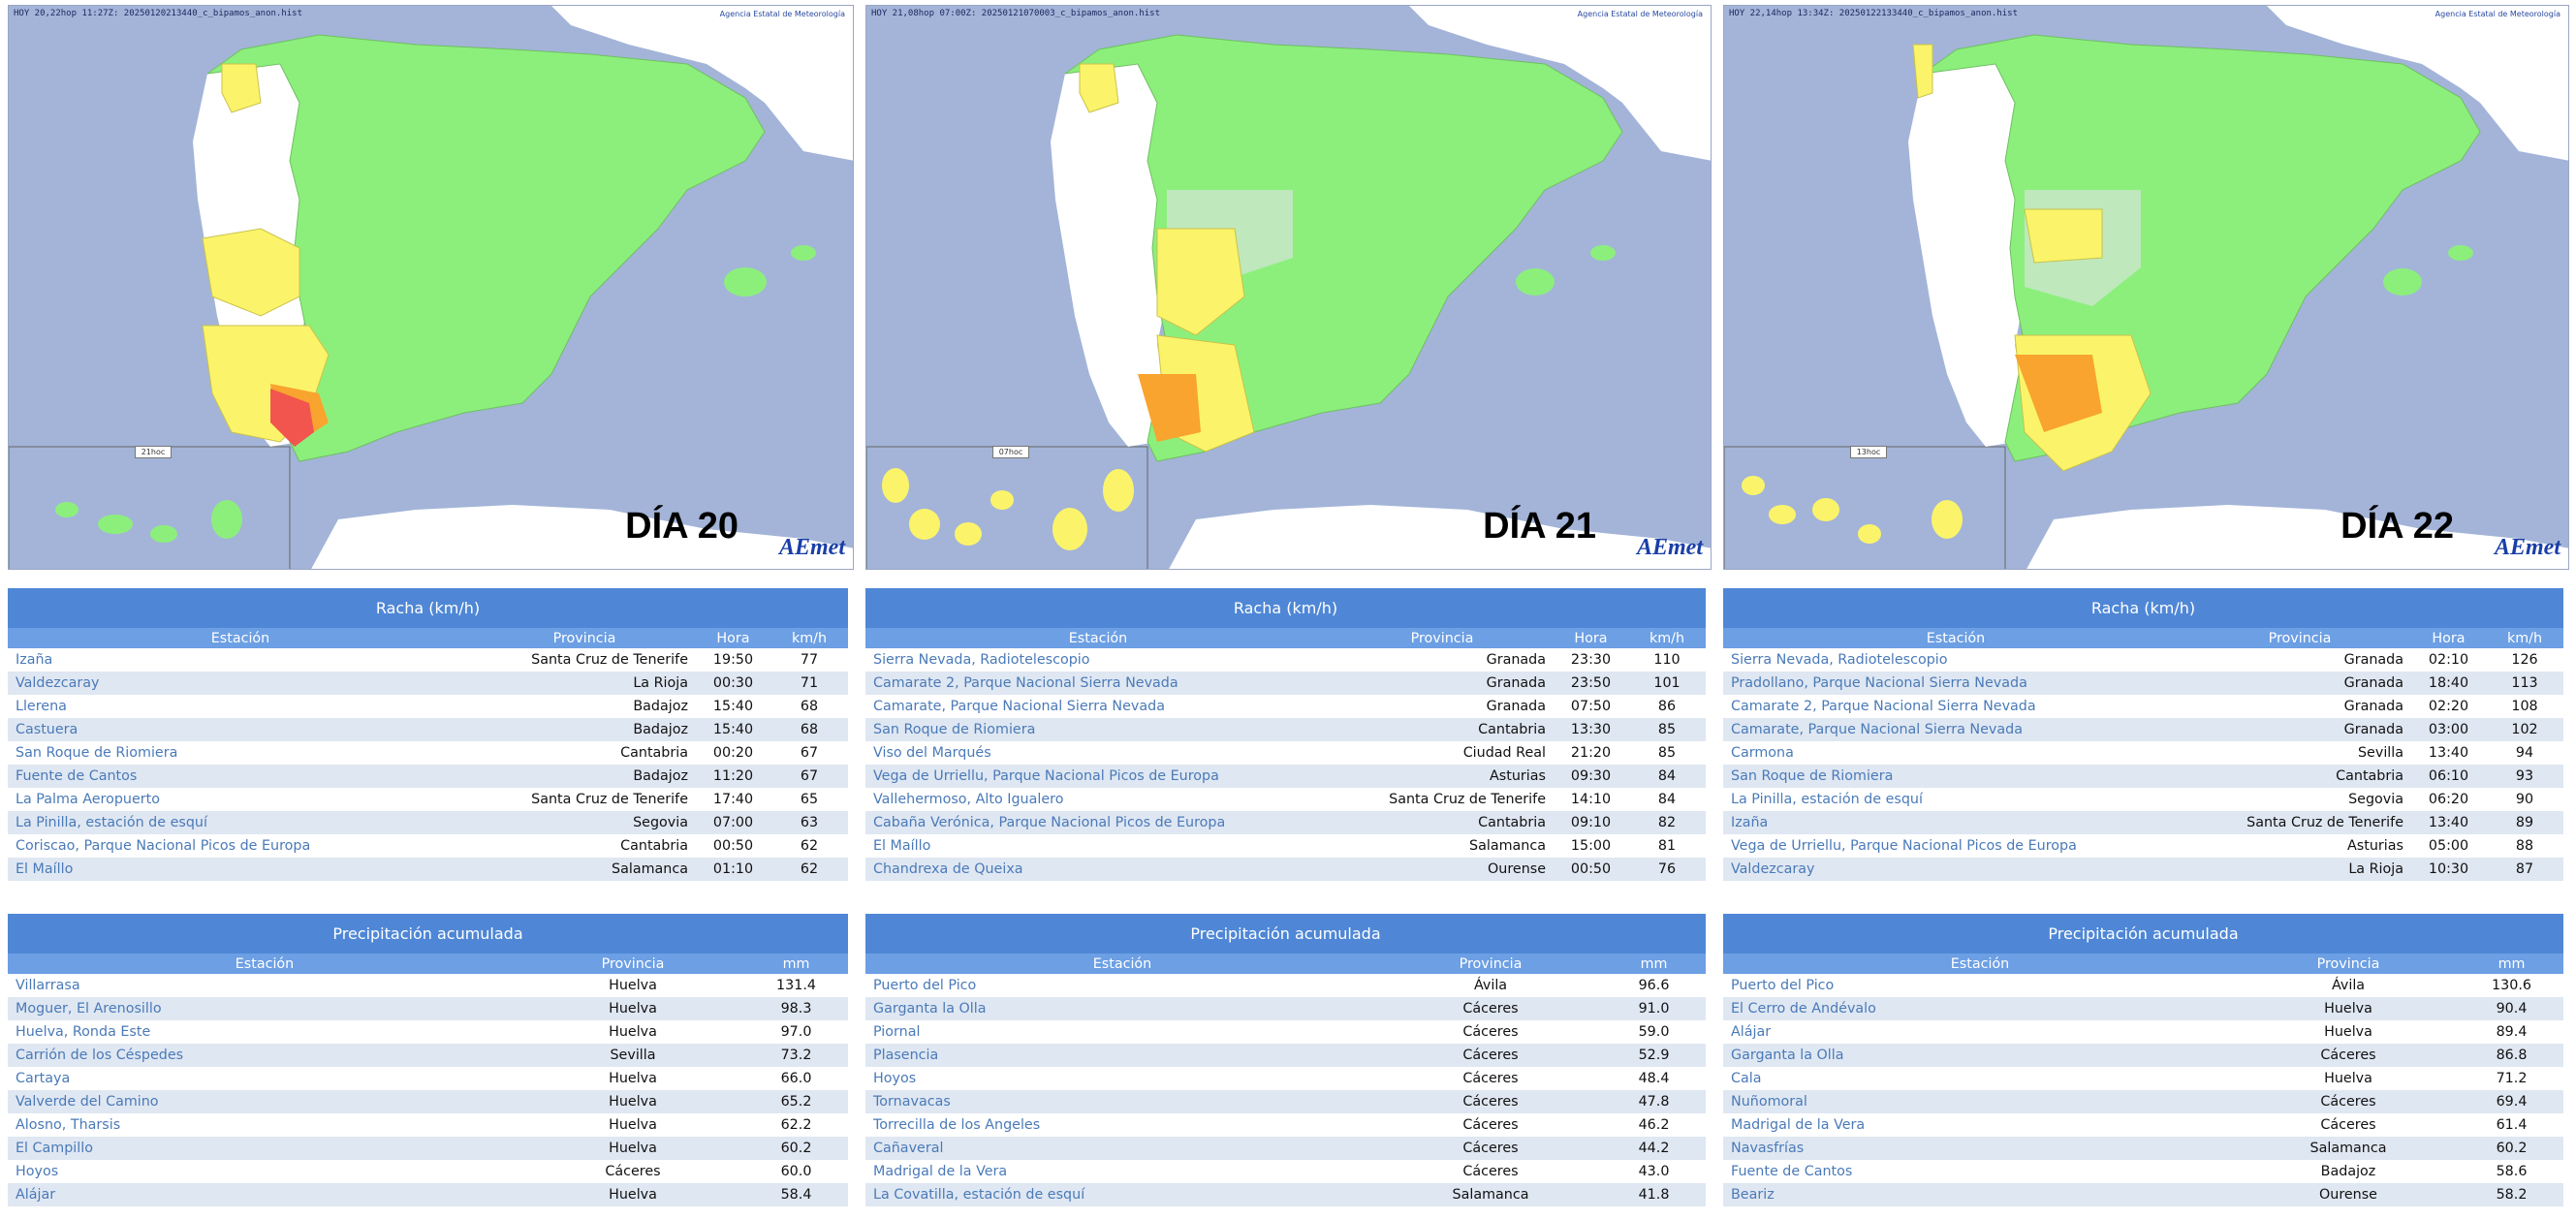 The width and height of the screenshot is (2576, 1220). What do you see at coordinates (1122, 1148) in the screenshot?
I see `station-link: Cañaveral` at bounding box center [1122, 1148].